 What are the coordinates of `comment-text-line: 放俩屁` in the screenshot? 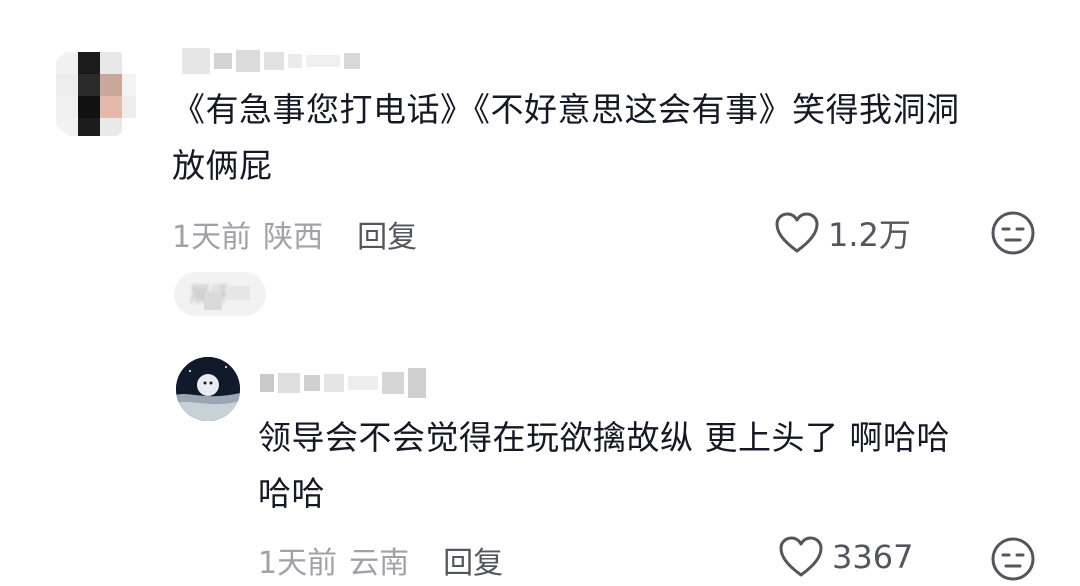 It's located at (222, 165).